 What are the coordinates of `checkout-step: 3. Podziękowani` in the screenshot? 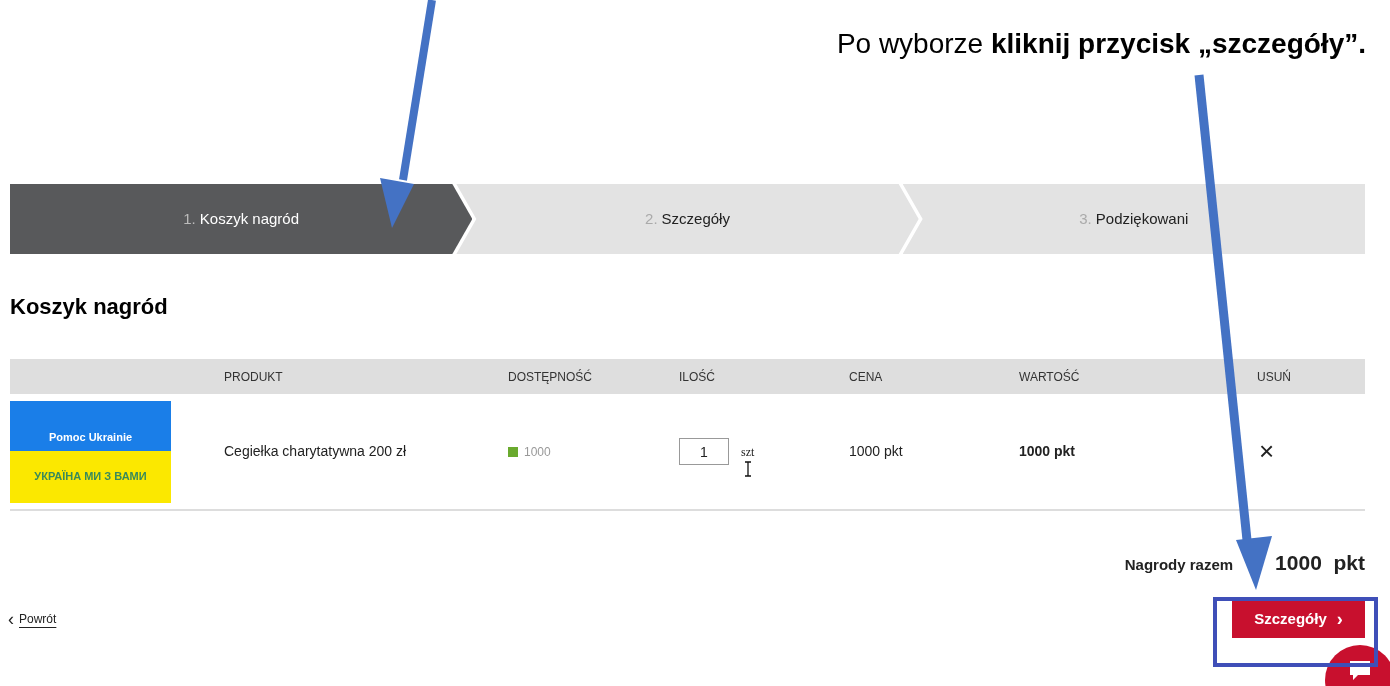 It's located at (1133, 219).